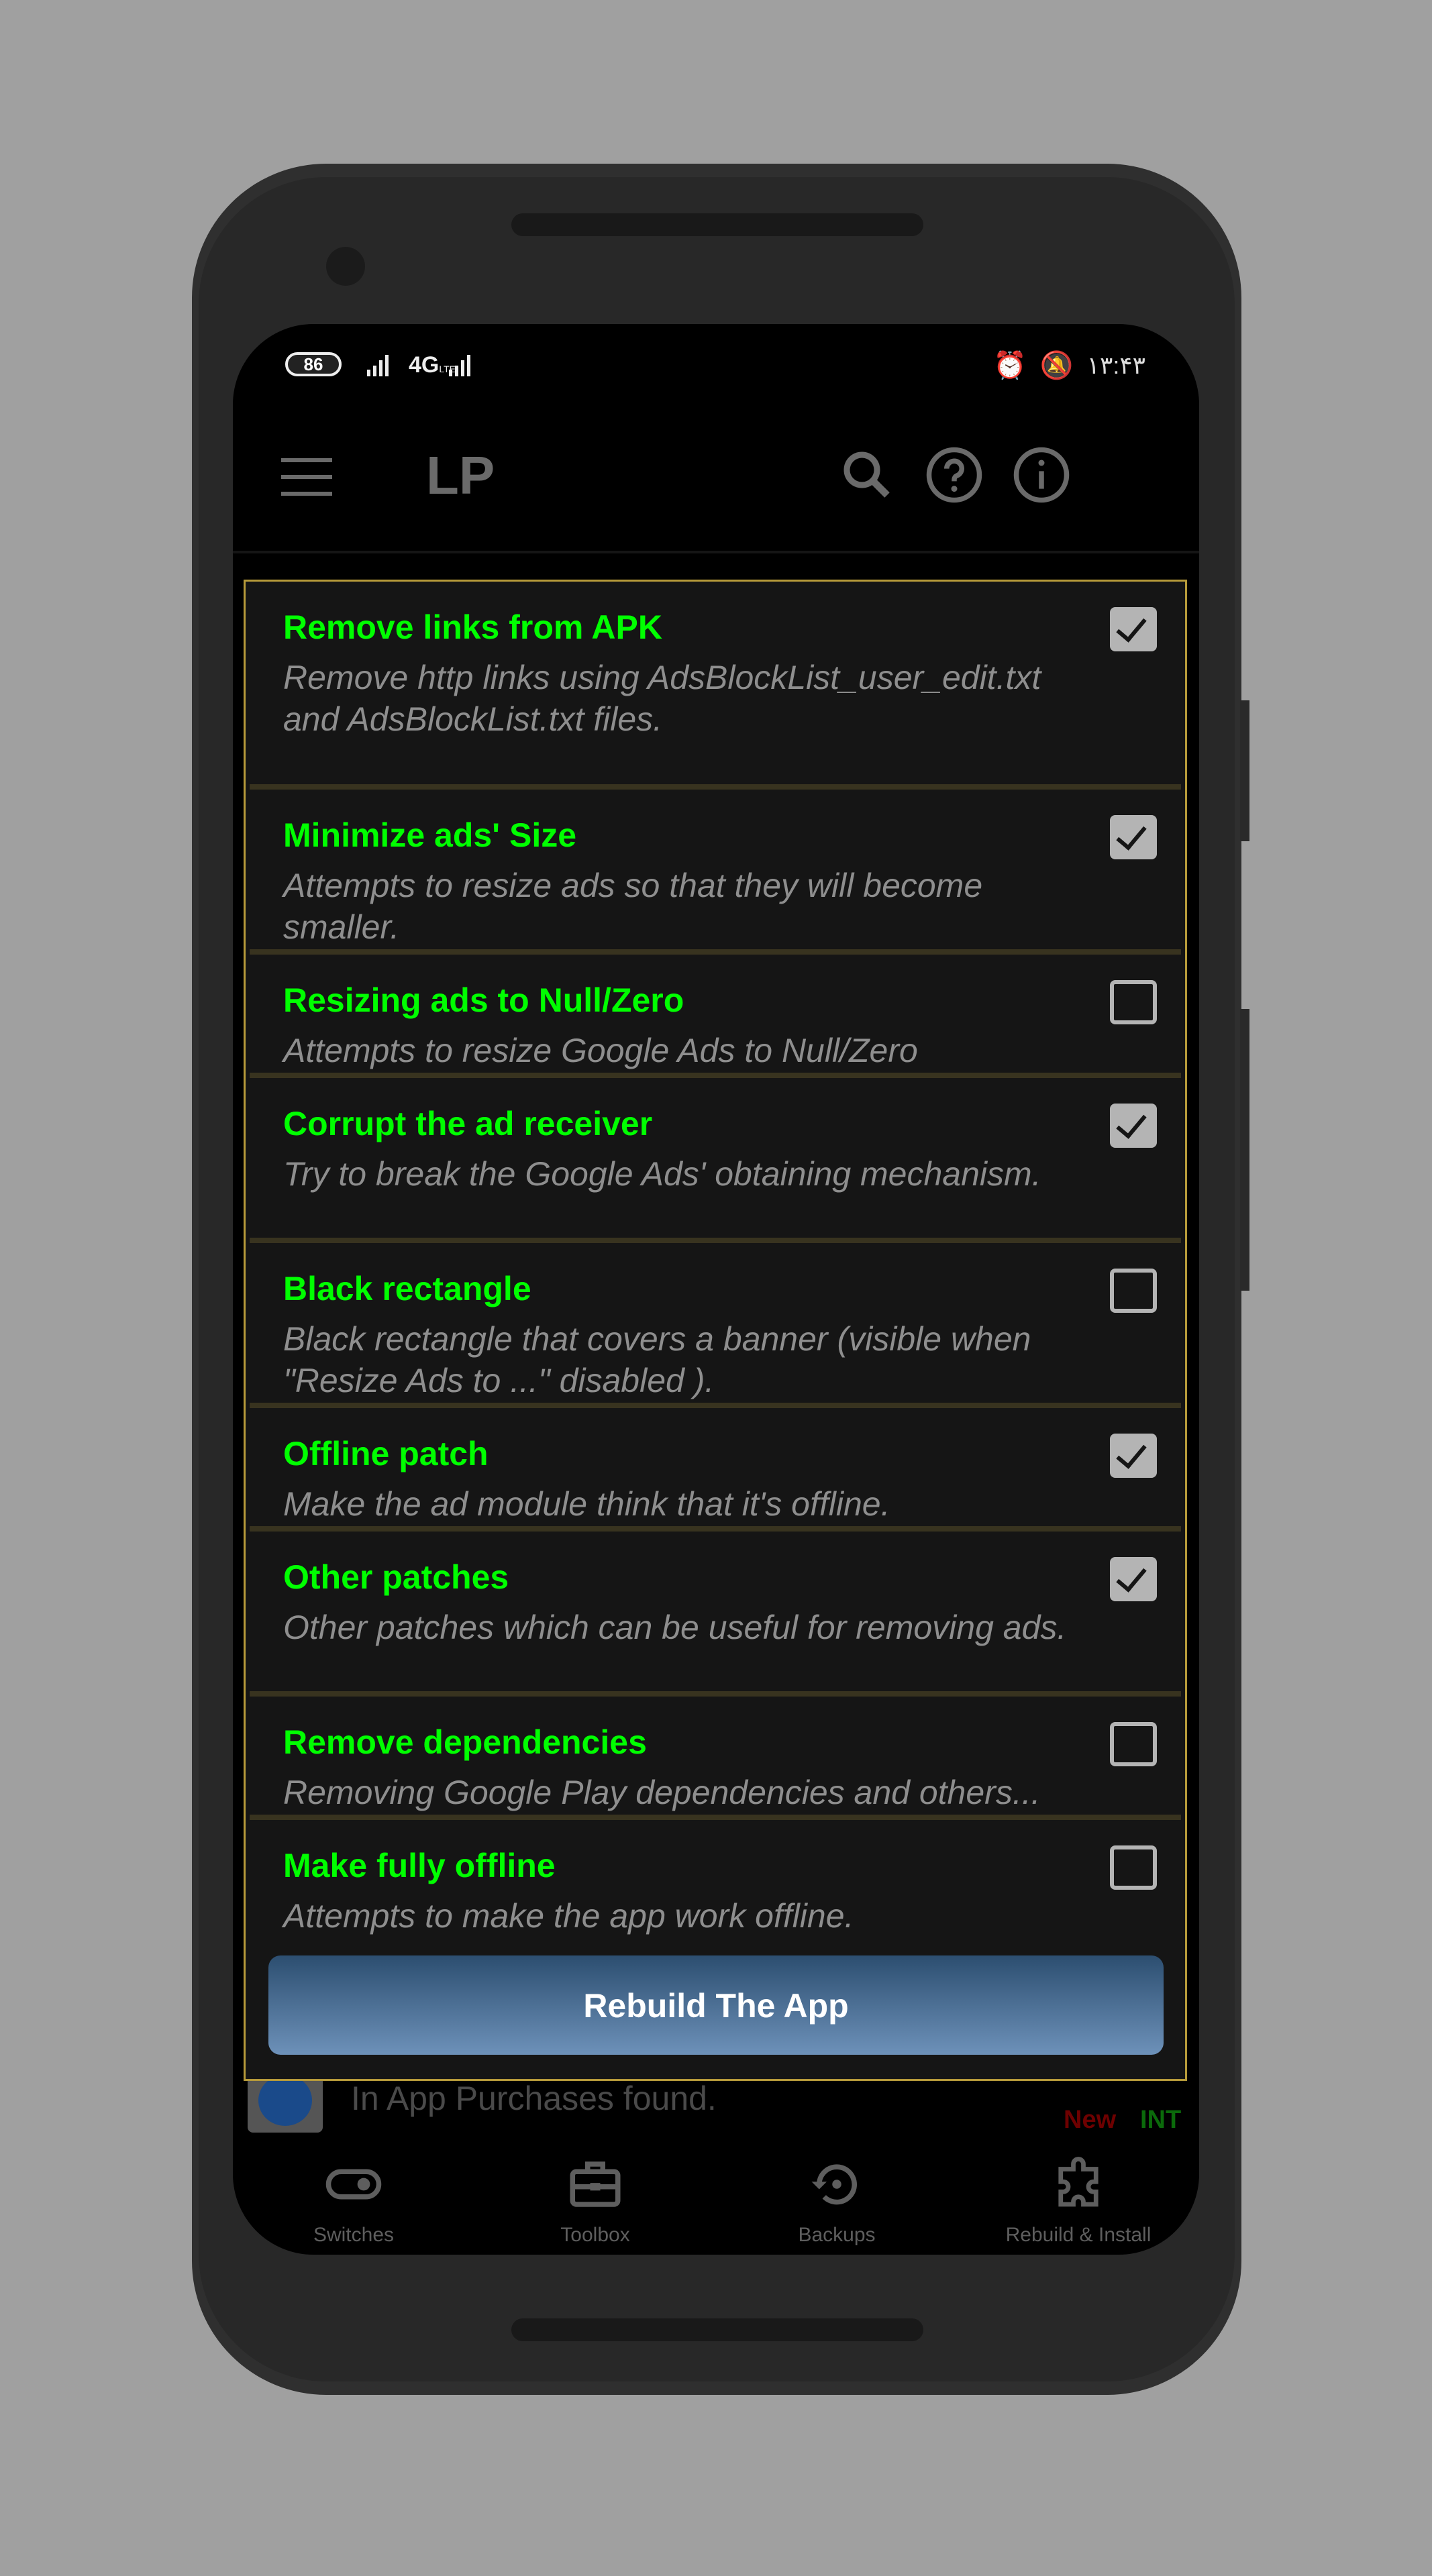  I want to click on front-camera, so click(345, 266).